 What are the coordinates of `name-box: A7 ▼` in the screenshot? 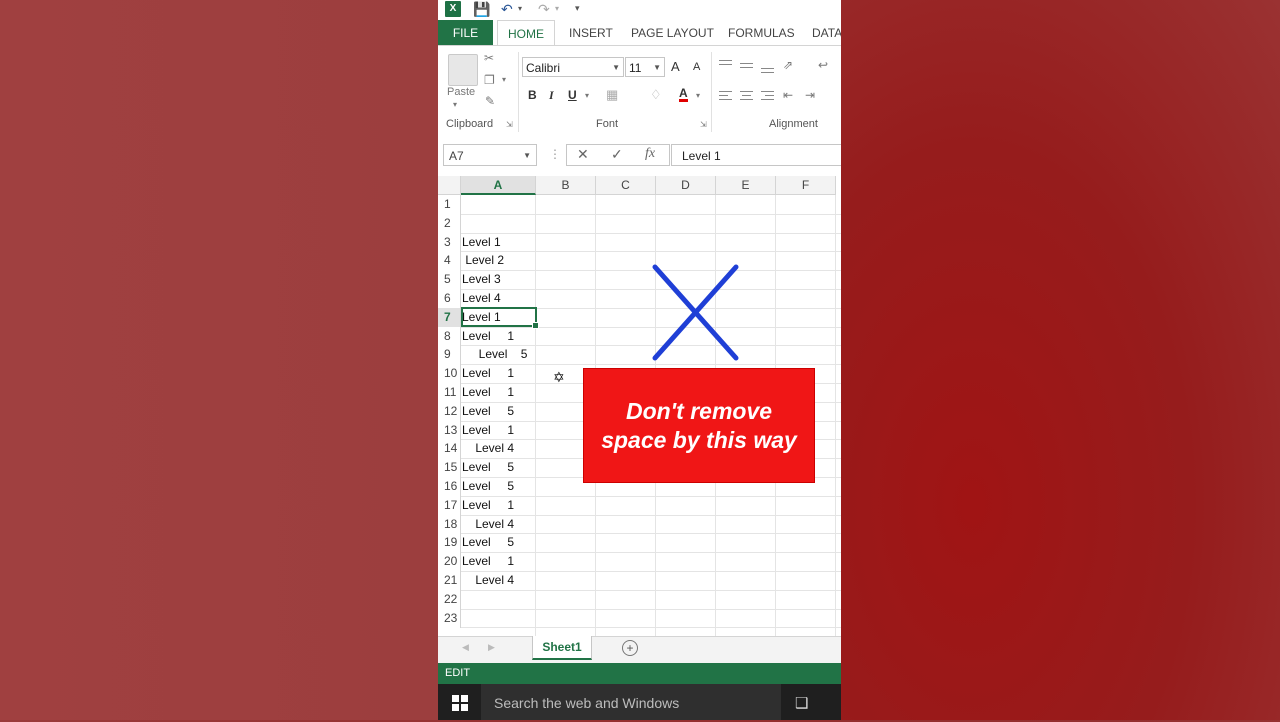 It's located at (490, 155).